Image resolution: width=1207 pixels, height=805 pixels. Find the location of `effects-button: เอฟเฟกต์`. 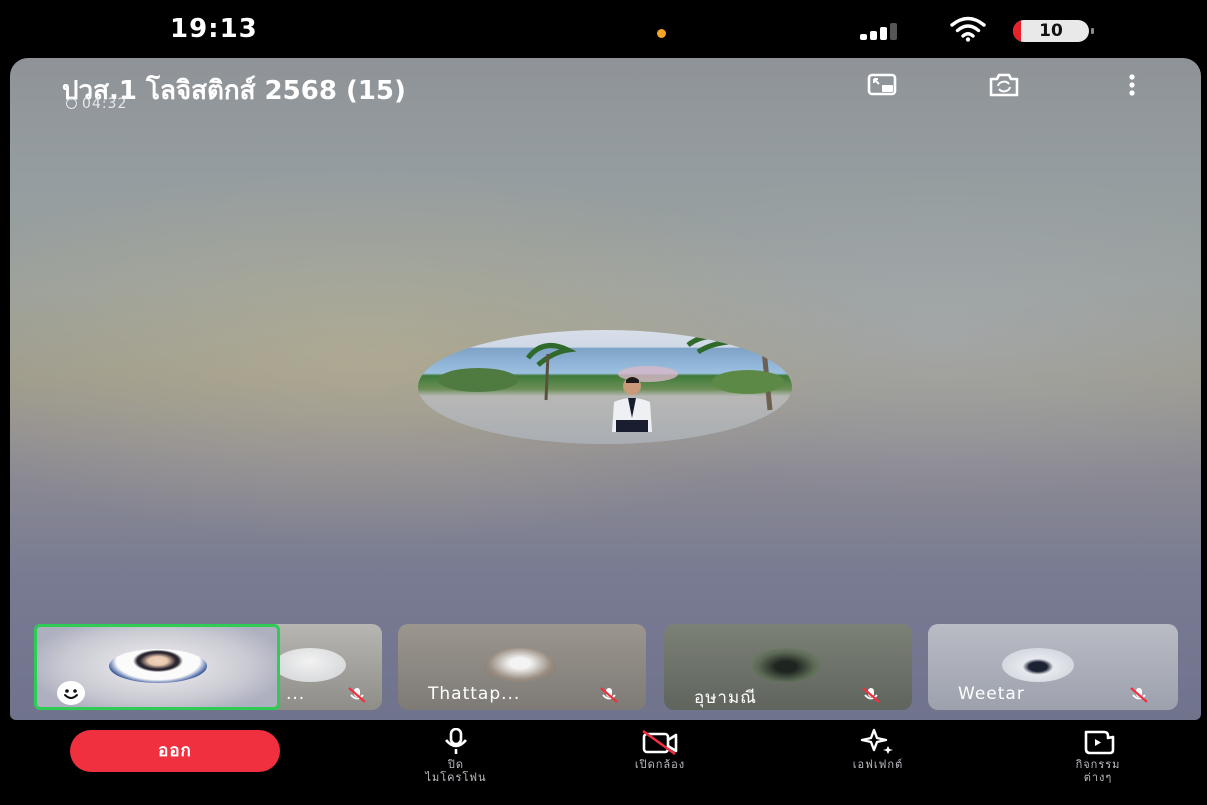

effects-button: เอฟเฟกต์ is located at coordinates (878, 749).